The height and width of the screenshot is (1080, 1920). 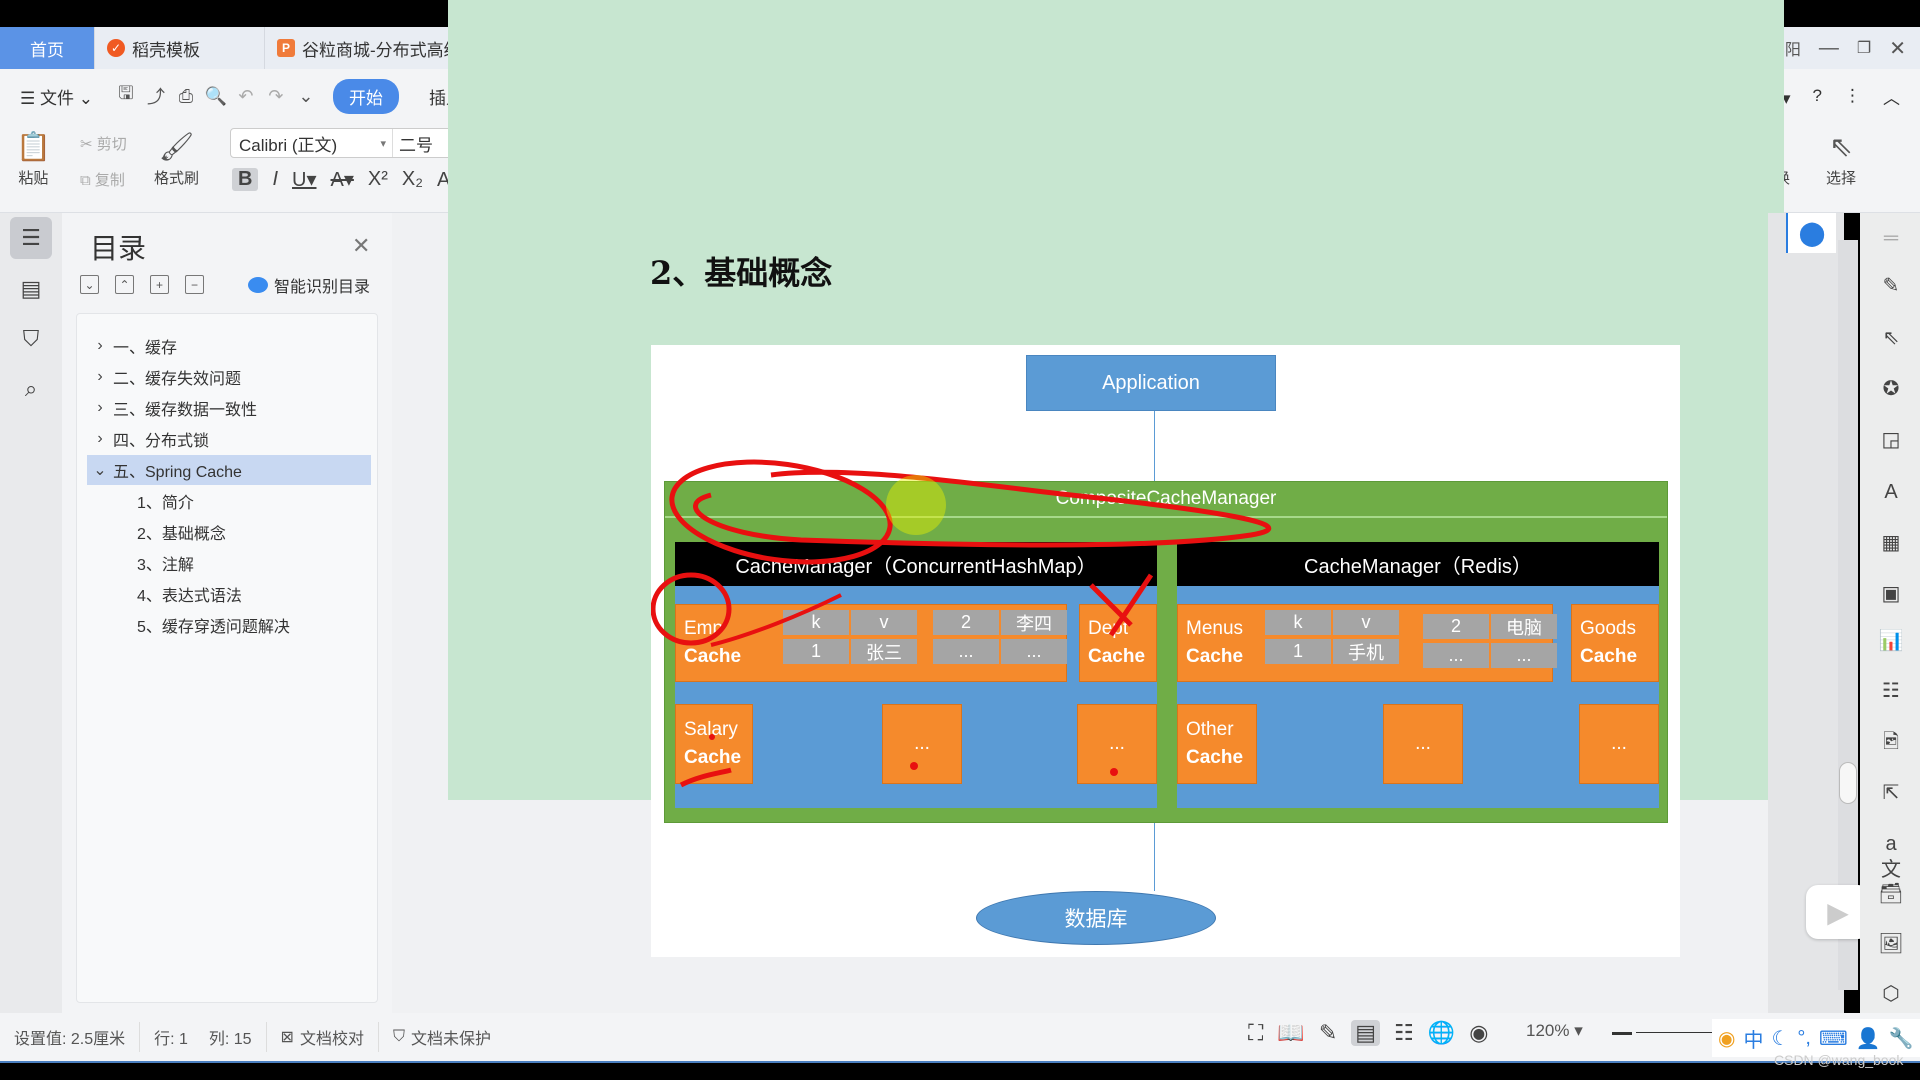 What do you see at coordinates (412, 179) in the screenshot?
I see `subscript-button: X₂` at bounding box center [412, 179].